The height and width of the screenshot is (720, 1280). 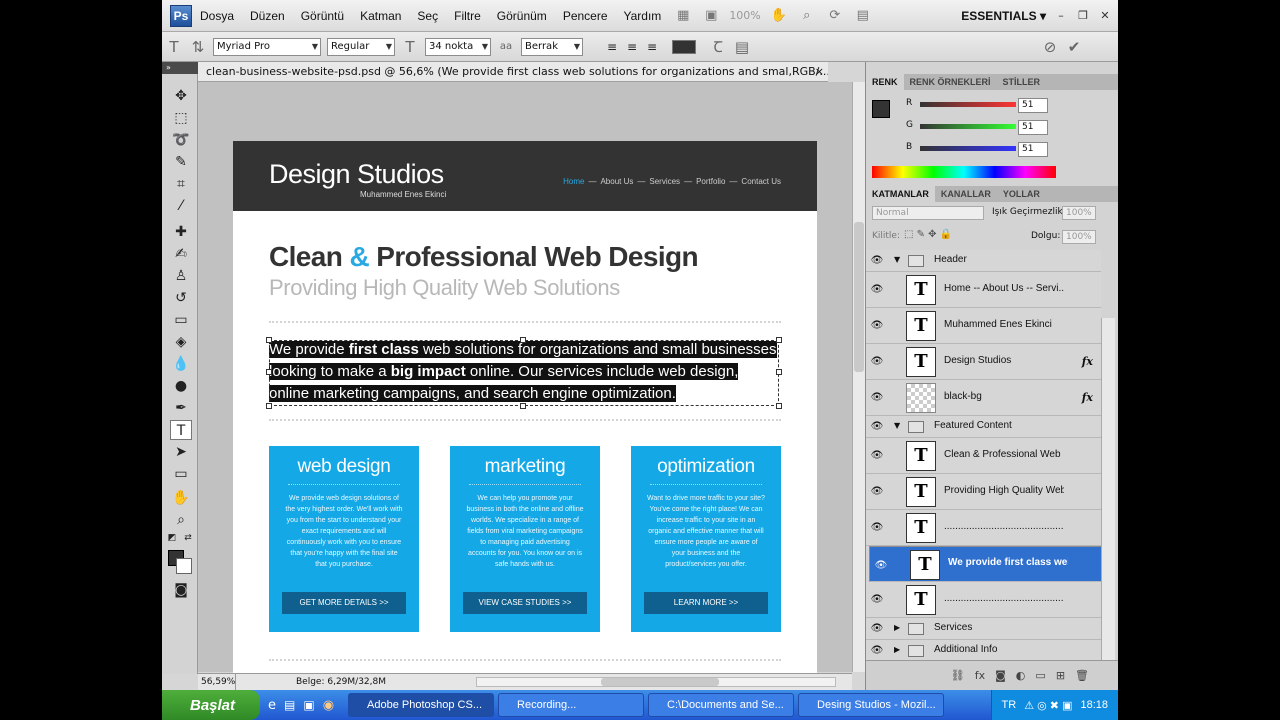 What do you see at coordinates (1048, 705) in the screenshot?
I see `tray-icons: ⚠ ◎ ✖ ▣` at bounding box center [1048, 705].